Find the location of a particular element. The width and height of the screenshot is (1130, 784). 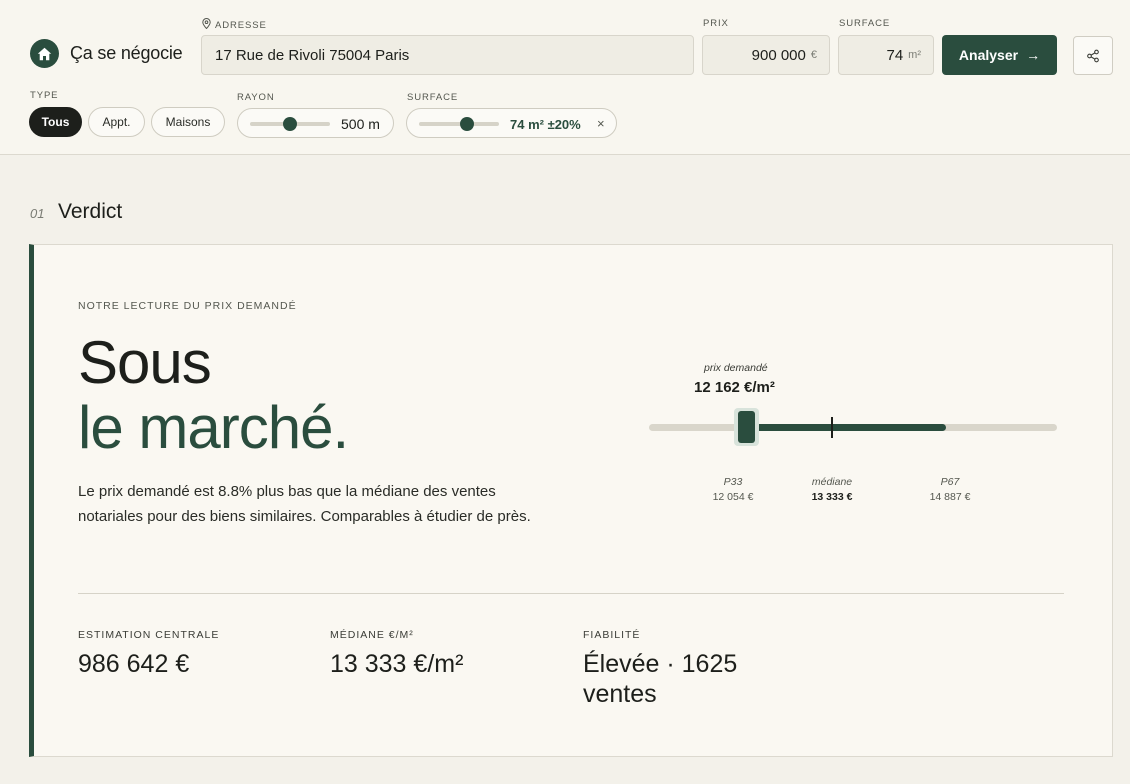

stat-reliability-value: Élevée · 1625 ventes is located at coordinates (660, 679).